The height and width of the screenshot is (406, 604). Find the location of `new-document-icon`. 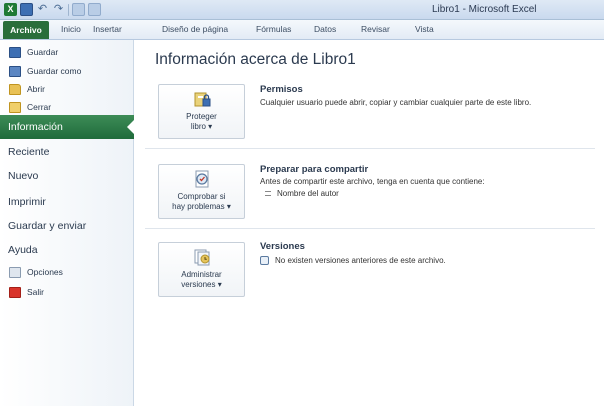

new-document-icon is located at coordinates (78, 9).